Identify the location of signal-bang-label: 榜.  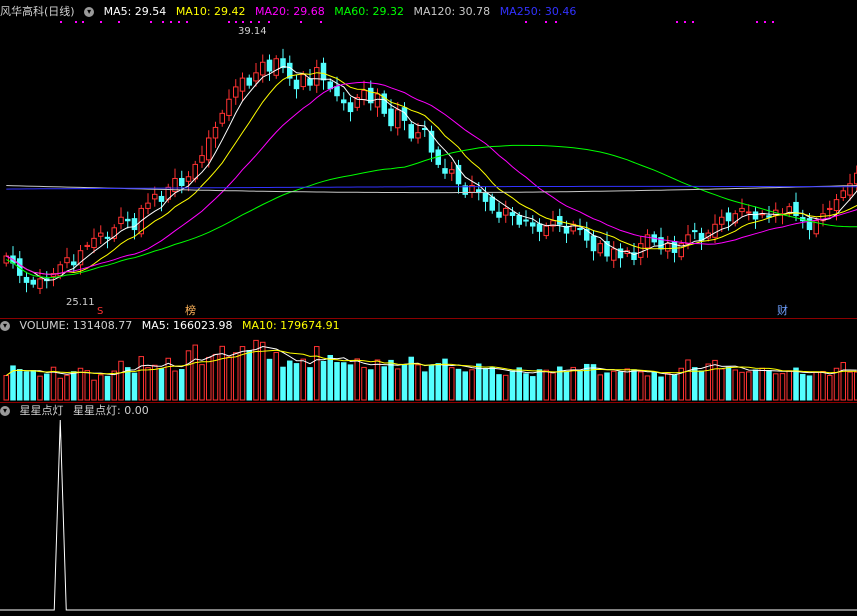
(190, 310).